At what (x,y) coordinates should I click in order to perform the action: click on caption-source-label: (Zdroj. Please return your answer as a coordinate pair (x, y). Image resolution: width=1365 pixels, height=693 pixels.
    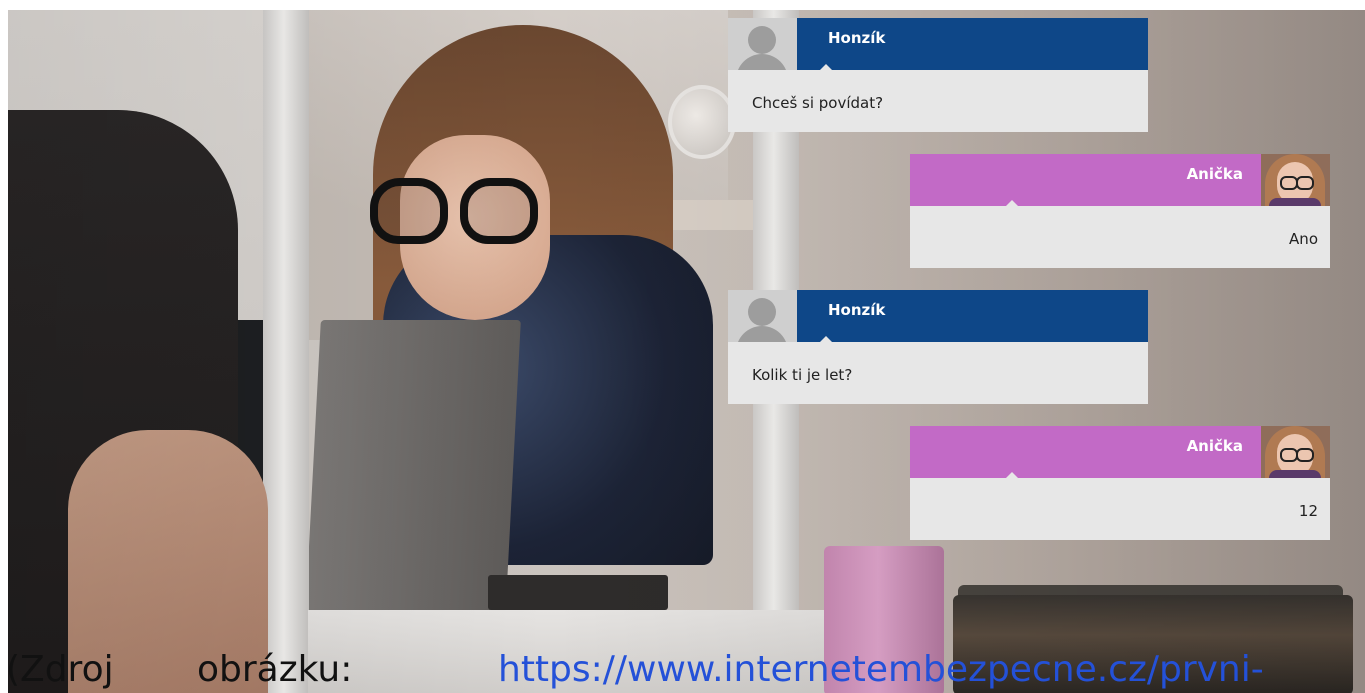
    Looking at the image, I should click on (60, 669).